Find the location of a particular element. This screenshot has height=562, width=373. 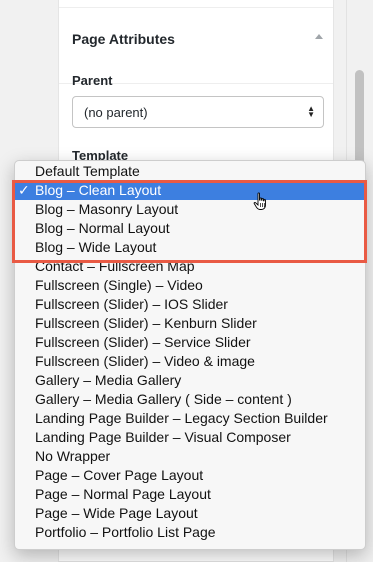

checkmark-icon: ✓ is located at coordinates (24, 190).